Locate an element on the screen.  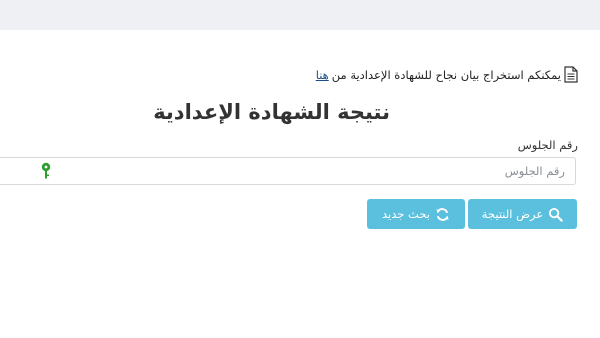
seat-number-input is located at coordinates (288, 171).